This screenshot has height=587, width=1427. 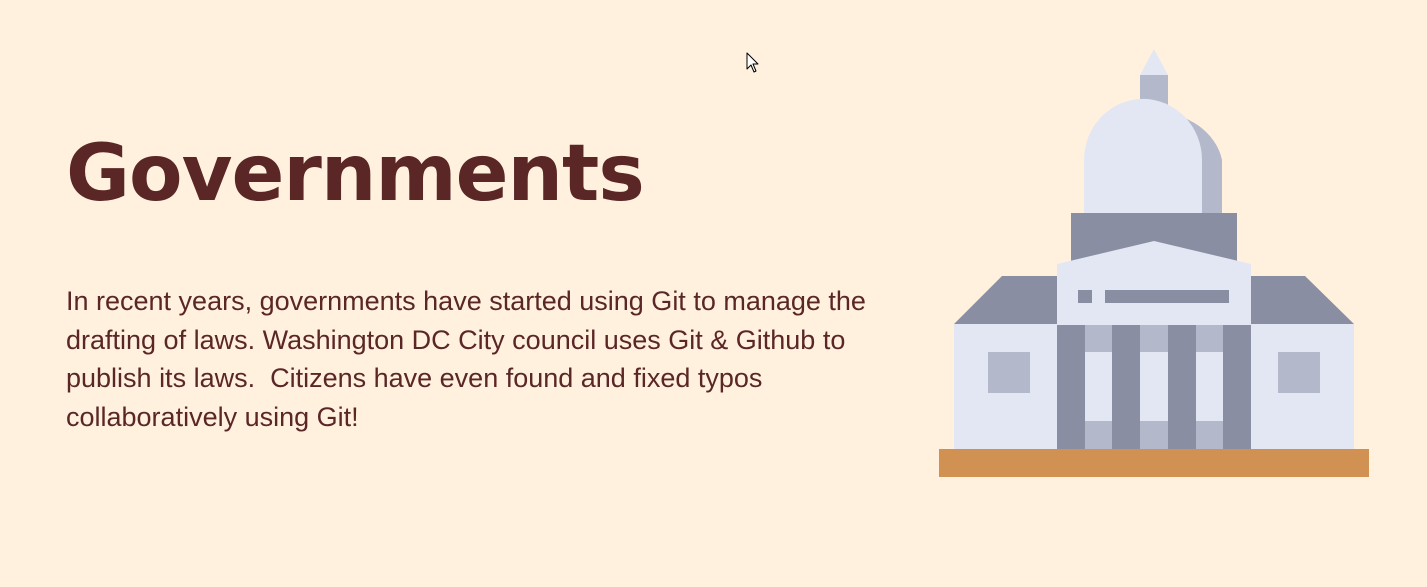 I want to click on slide-title: Governments, so click(x=355, y=174).